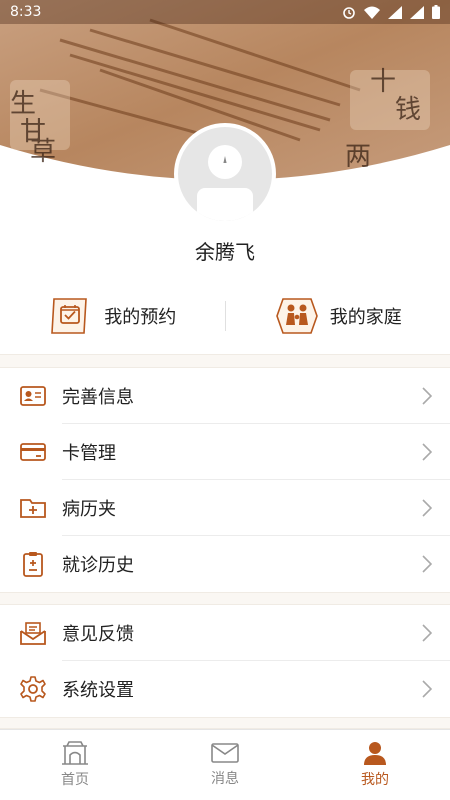 The height and width of the screenshot is (800, 450). Describe the element at coordinates (225, 396) in the screenshot. I see `menu-item-complete-info: 完善信息` at that location.